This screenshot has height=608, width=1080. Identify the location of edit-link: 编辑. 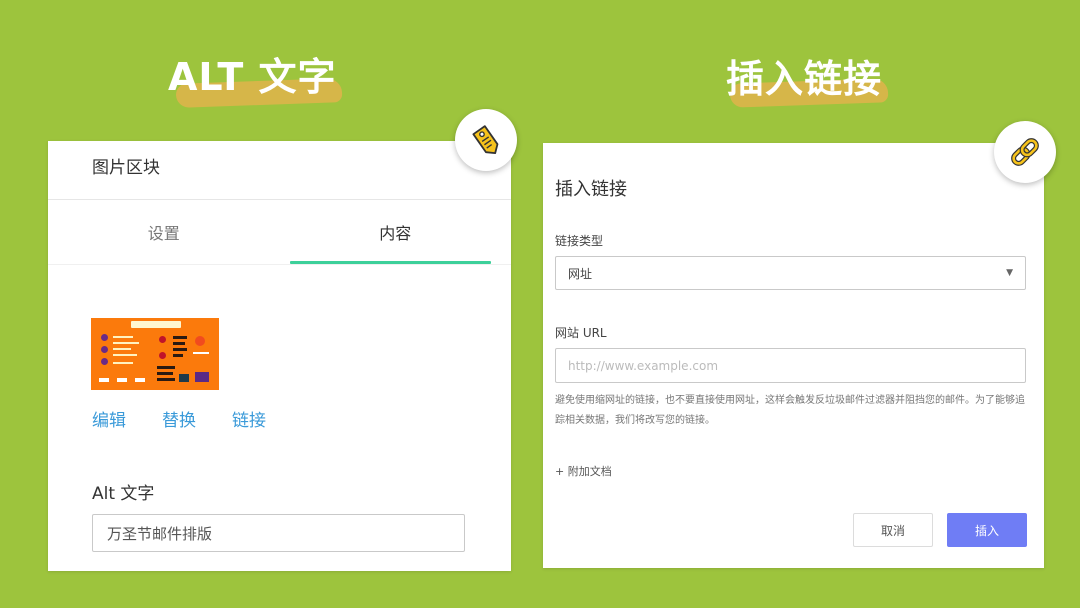
(109, 418).